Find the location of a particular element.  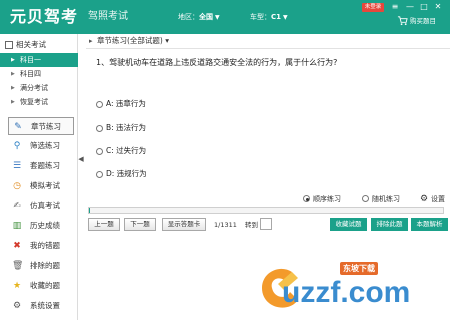

sidebar-item-set-practice: ☰ 套题练习 is located at coordinates (41, 166).